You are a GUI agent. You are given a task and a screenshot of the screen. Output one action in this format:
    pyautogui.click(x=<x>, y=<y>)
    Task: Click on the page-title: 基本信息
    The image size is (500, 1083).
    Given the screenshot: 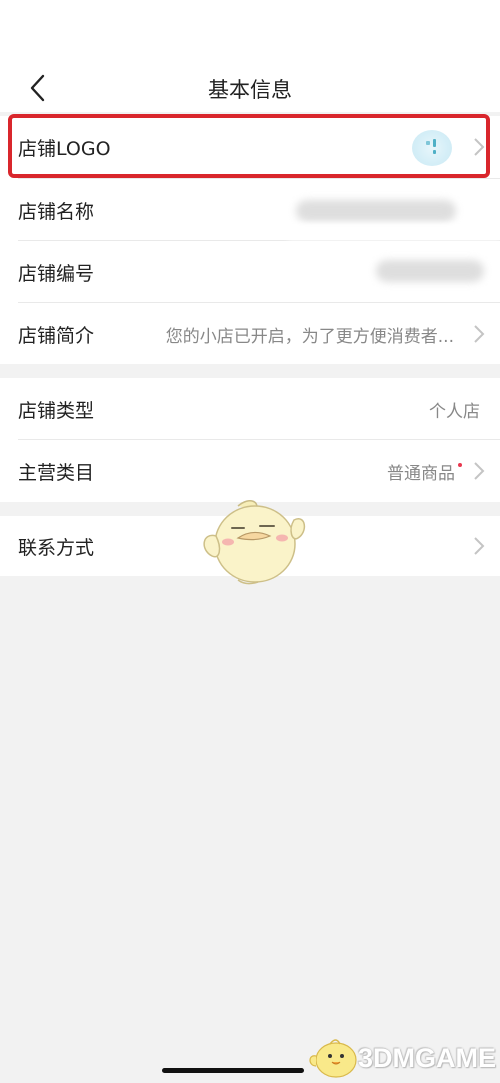 What is the action you would take?
    pyautogui.click(x=250, y=90)
    